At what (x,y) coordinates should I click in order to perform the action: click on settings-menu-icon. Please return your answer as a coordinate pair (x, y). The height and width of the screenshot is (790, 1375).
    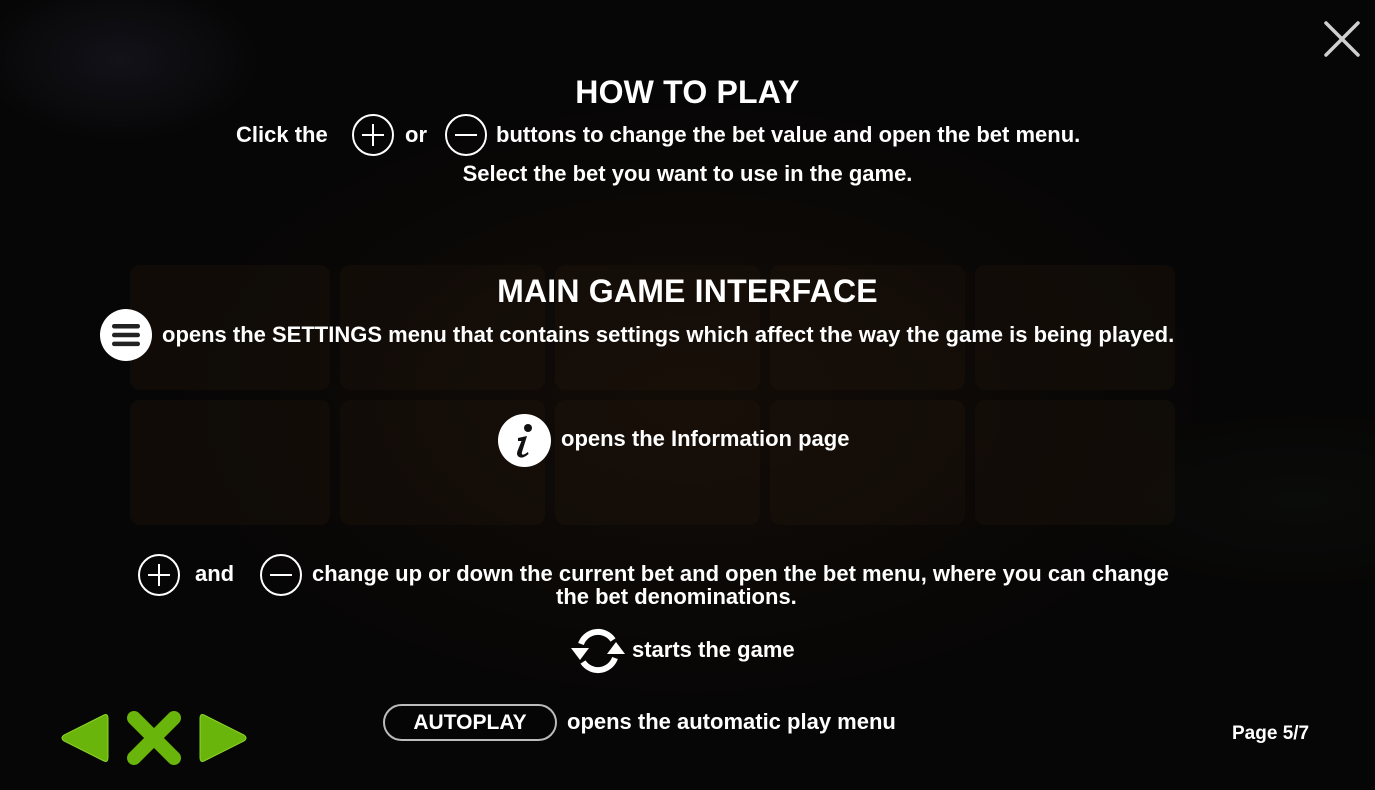
    Looking at the image, I should click on (126, 335).